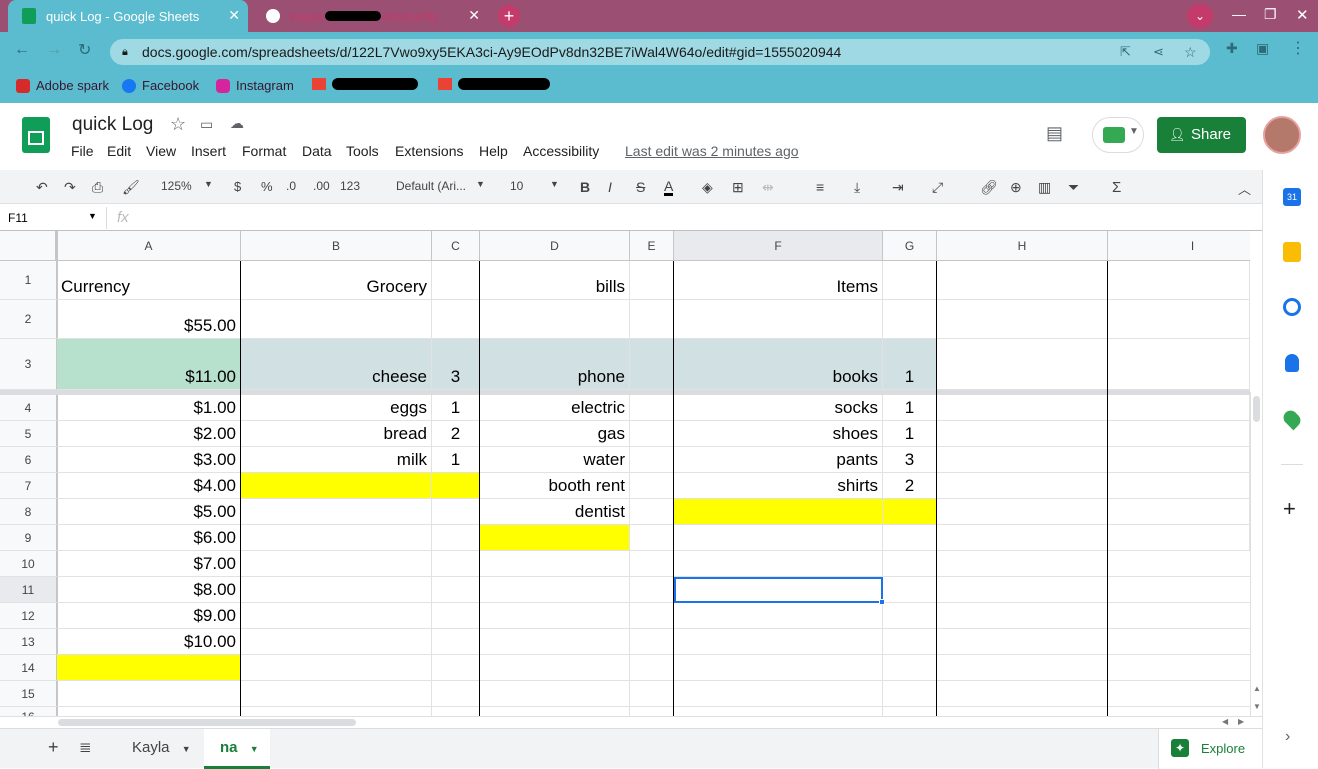 This screenshot has height=769, width=1318. Describe the element at coordinates (28, 668) in the screenshot. I see `row-header: 14` at that location.